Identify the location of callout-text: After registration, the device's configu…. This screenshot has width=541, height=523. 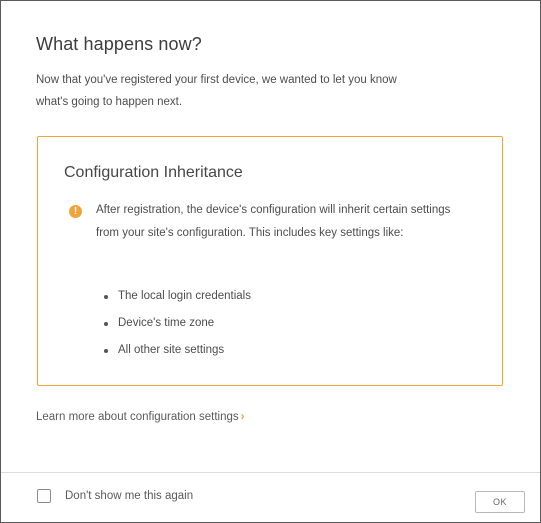
(273, 221).